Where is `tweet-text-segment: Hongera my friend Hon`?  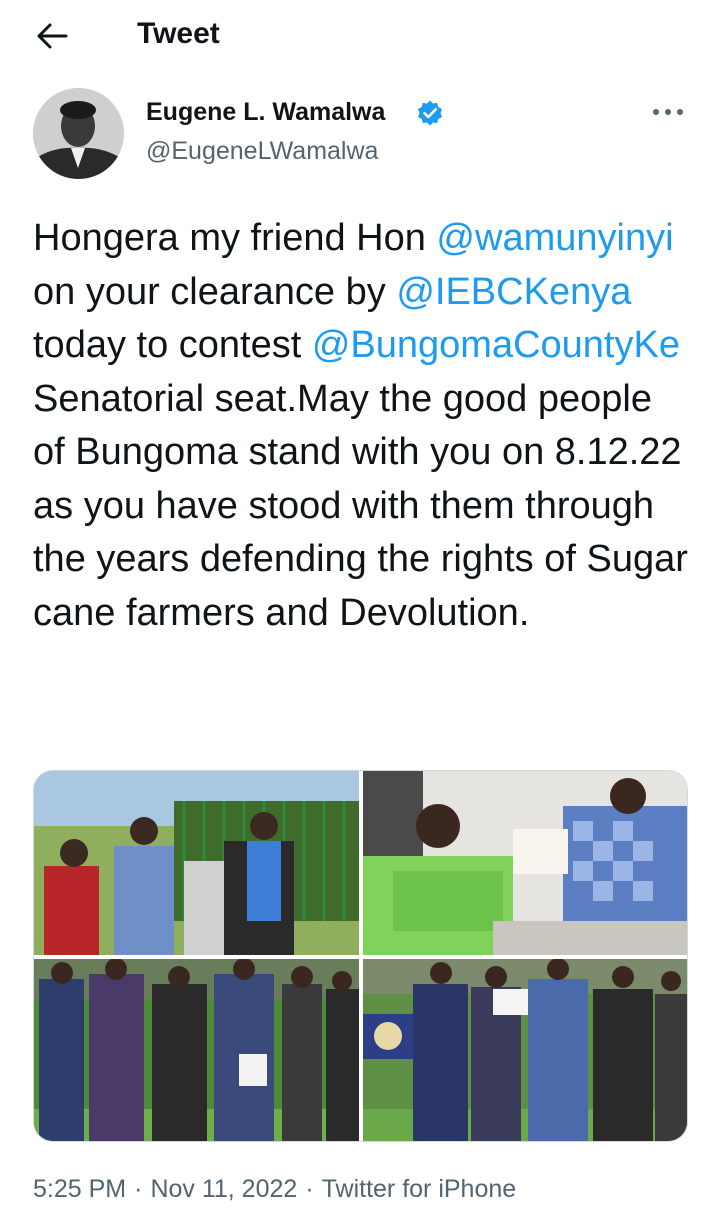 tweet-text-segment: Hongera my friend Hon is located at coordinates (235, 238).